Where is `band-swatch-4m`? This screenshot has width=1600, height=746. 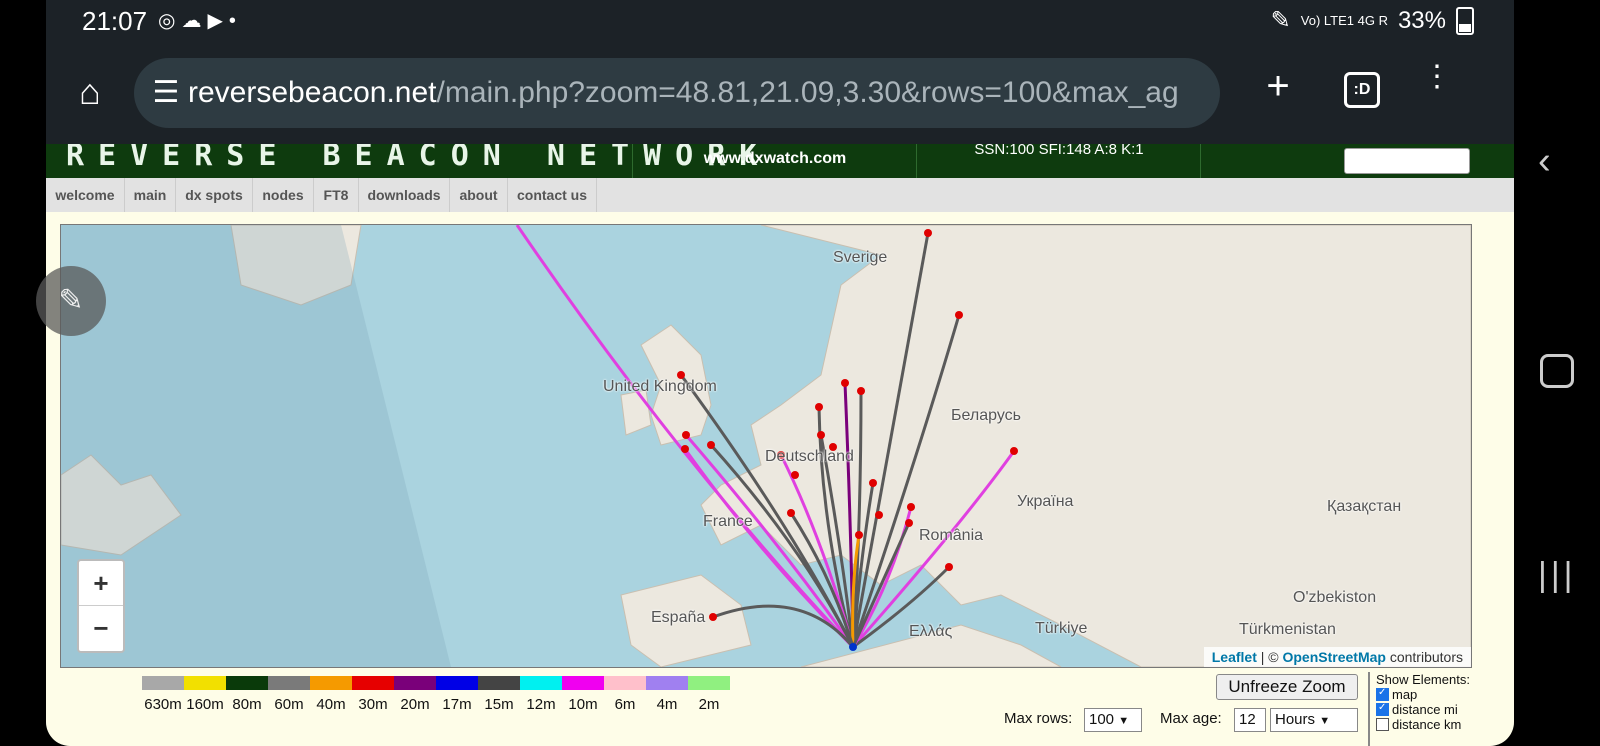
band-swatch-4m is located at coordinates (667, 683).